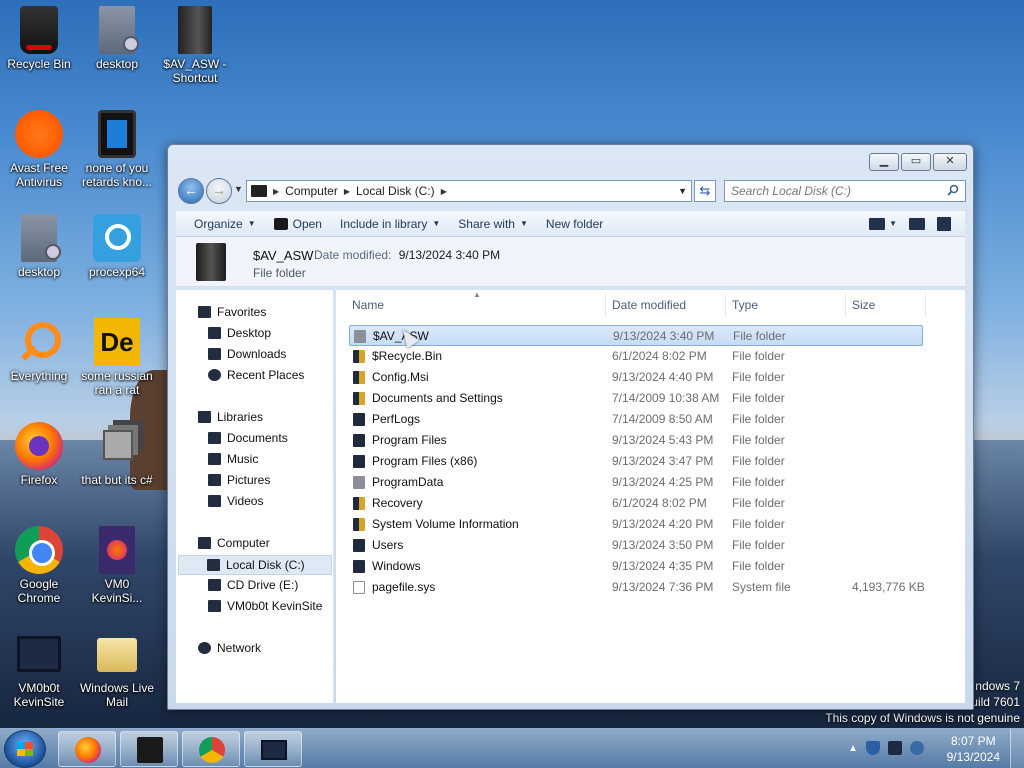 This screenshot has height=768, width=1024. I want to click on help-icon, so click(944, 223).